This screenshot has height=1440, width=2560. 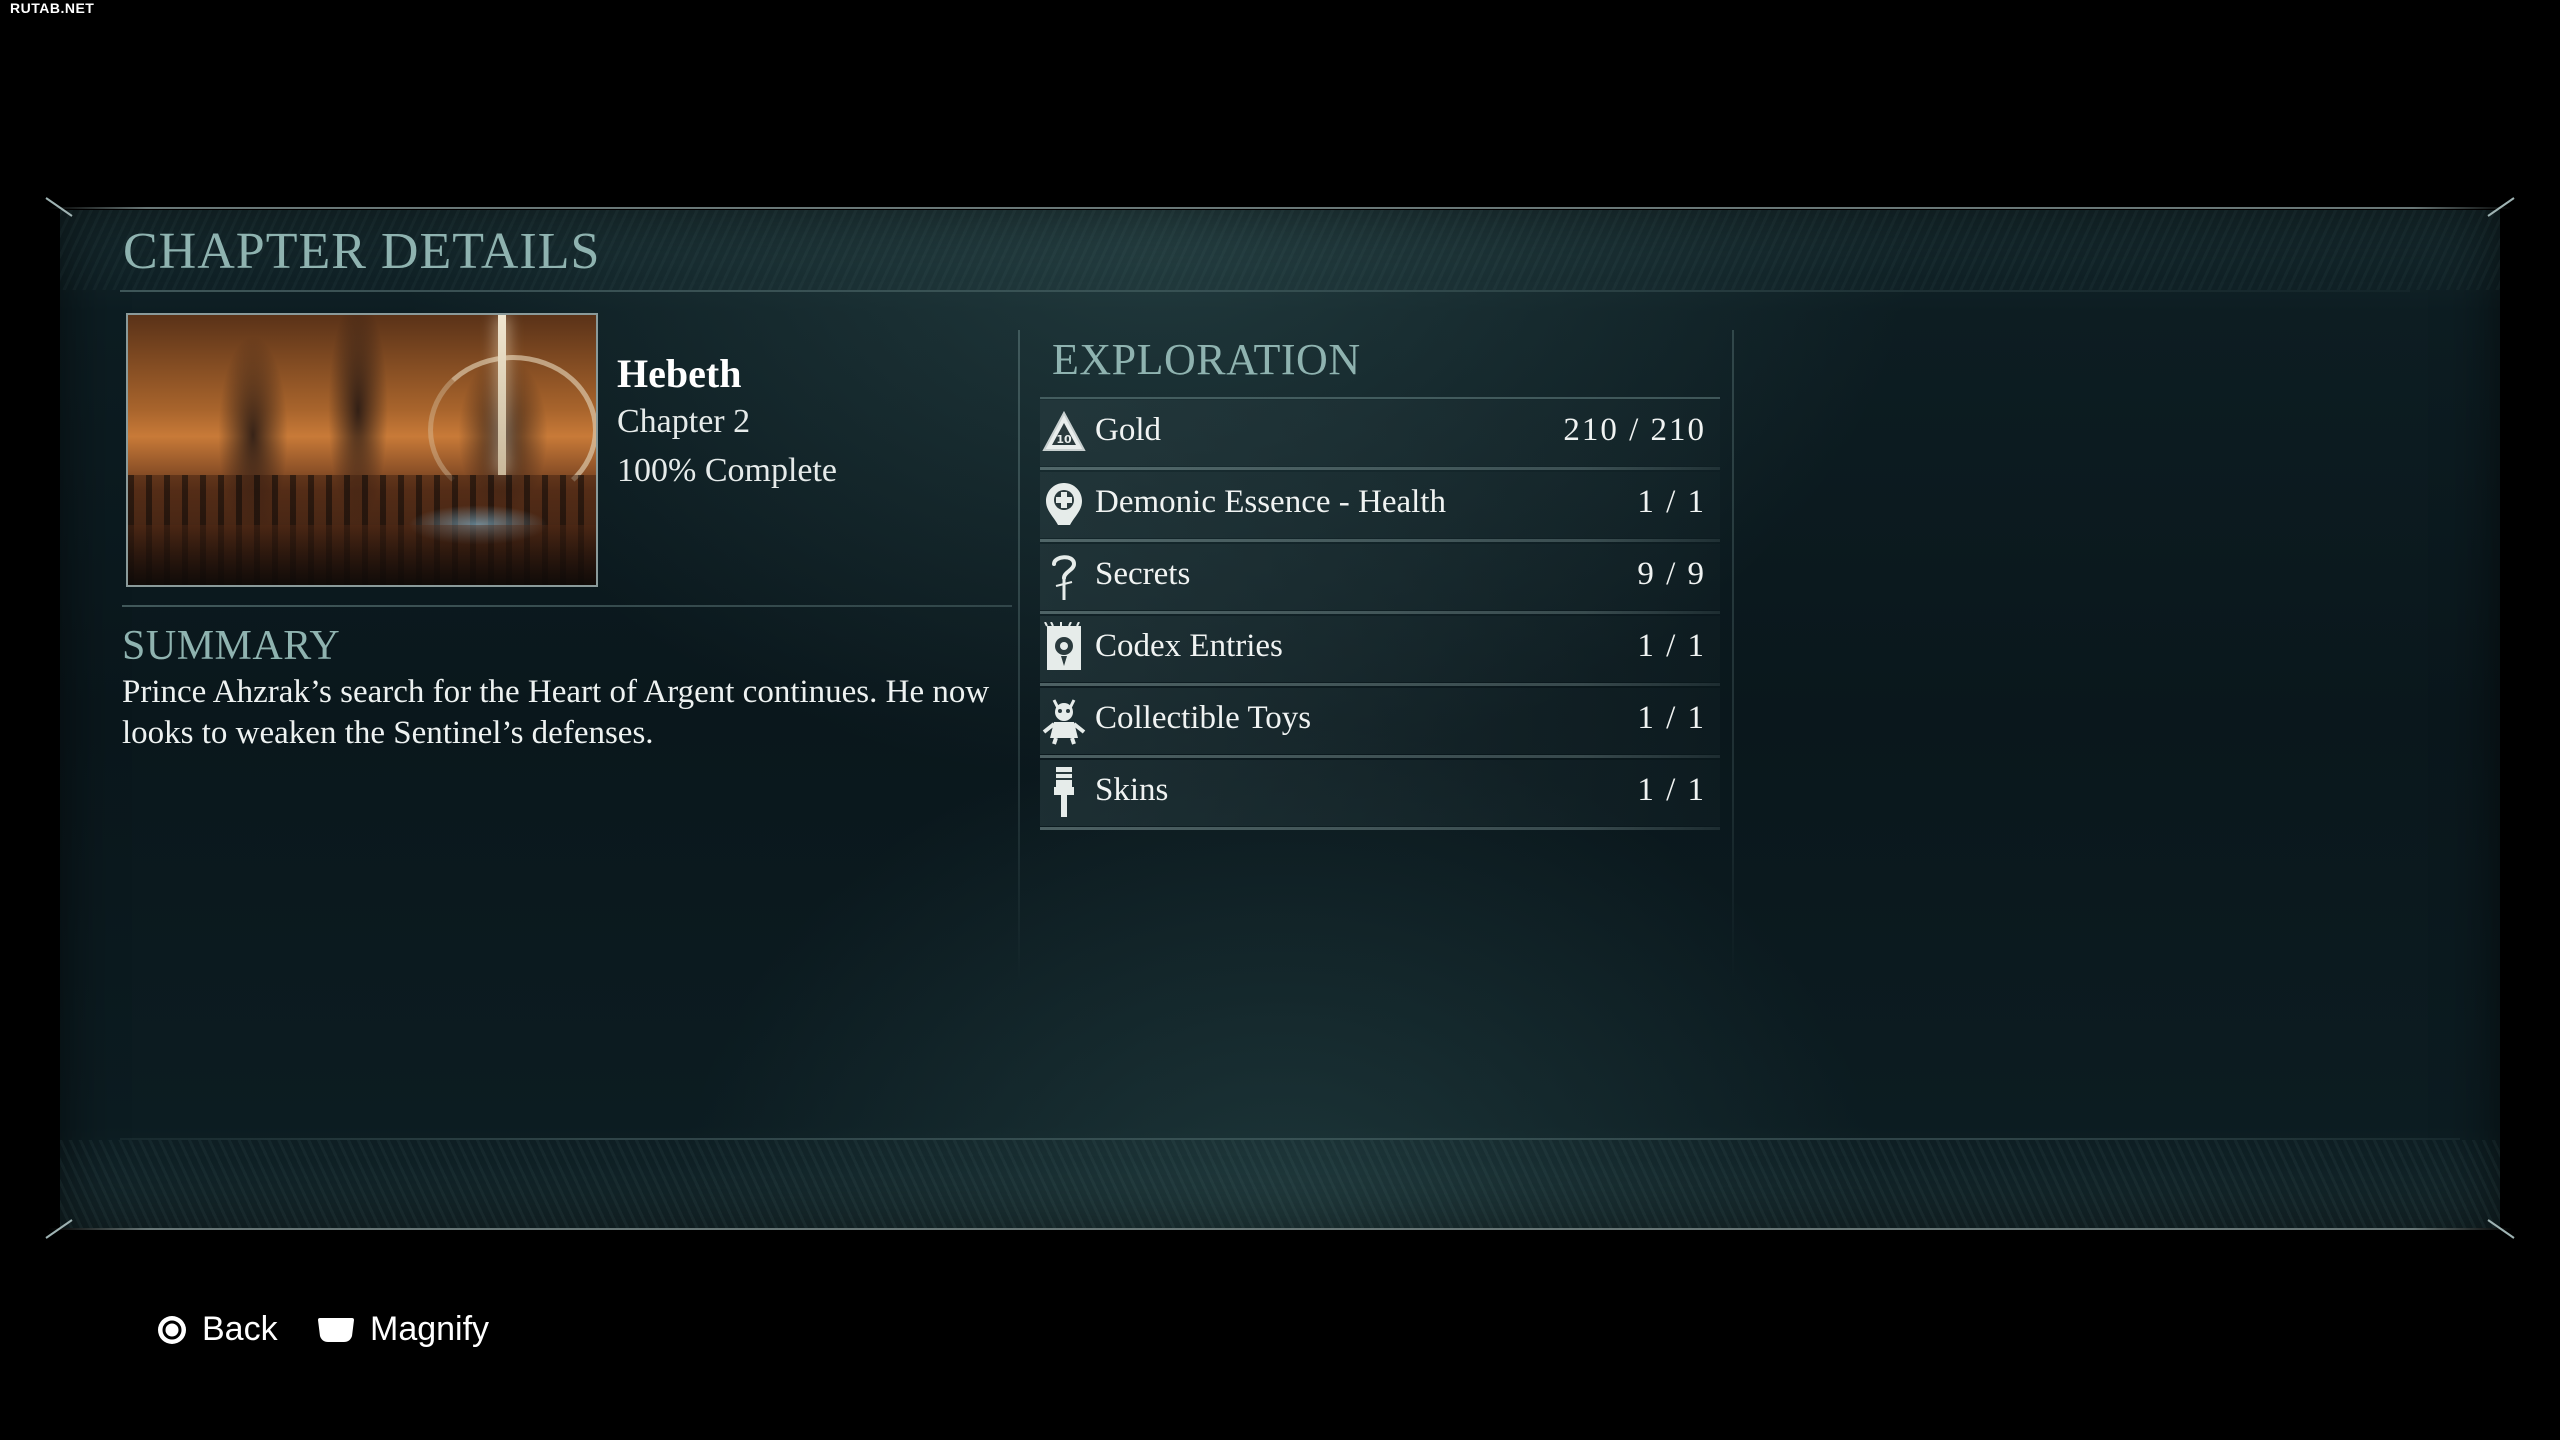 What do you see at coordinates (336, 1330) in the screenshot?
I see `touchpad-icon` at bounding box center [336, 1330].